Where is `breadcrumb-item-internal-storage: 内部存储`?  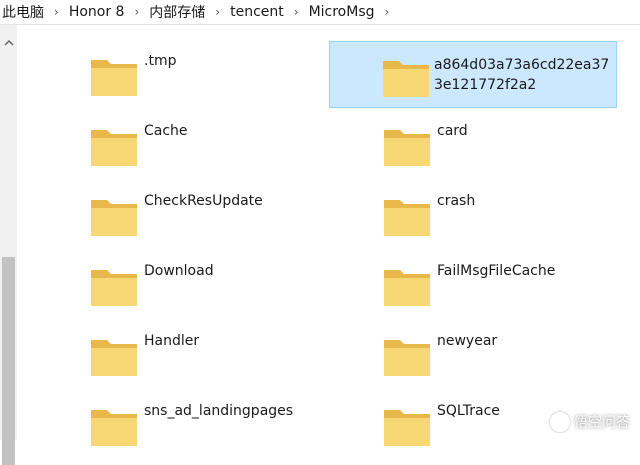
breadcrumb-item-internal-storage: 内部存储 is located at coordinates (177, 12).